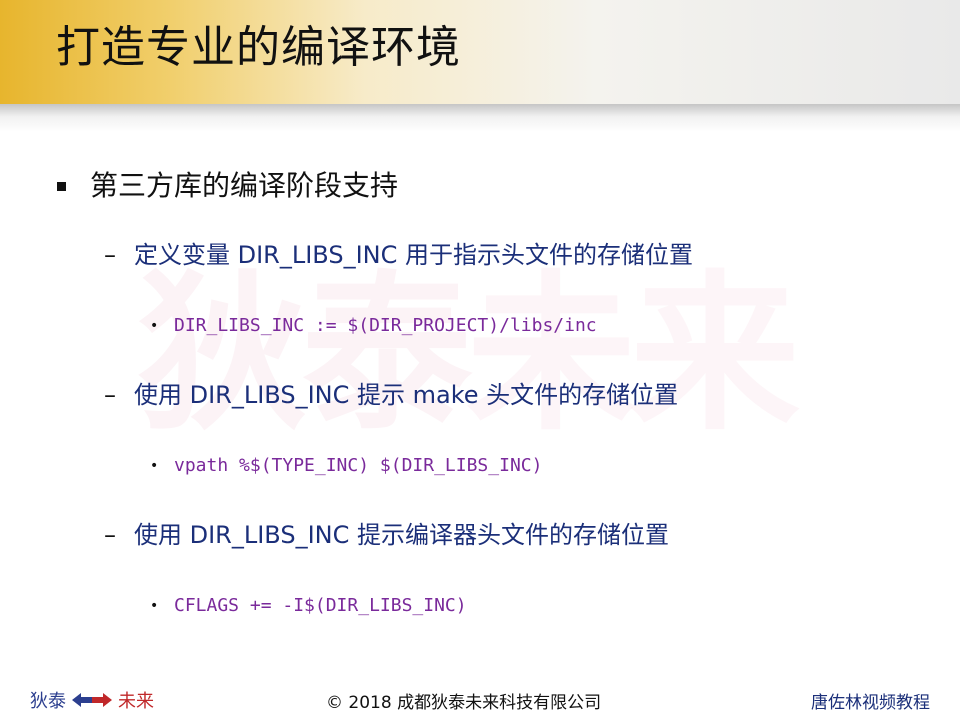 This screenshot has height=720, width=960. Describe the element at coordinates (258, 47) in the screenshot. I see `slide-title: 打造专业的编译环境` at that location.